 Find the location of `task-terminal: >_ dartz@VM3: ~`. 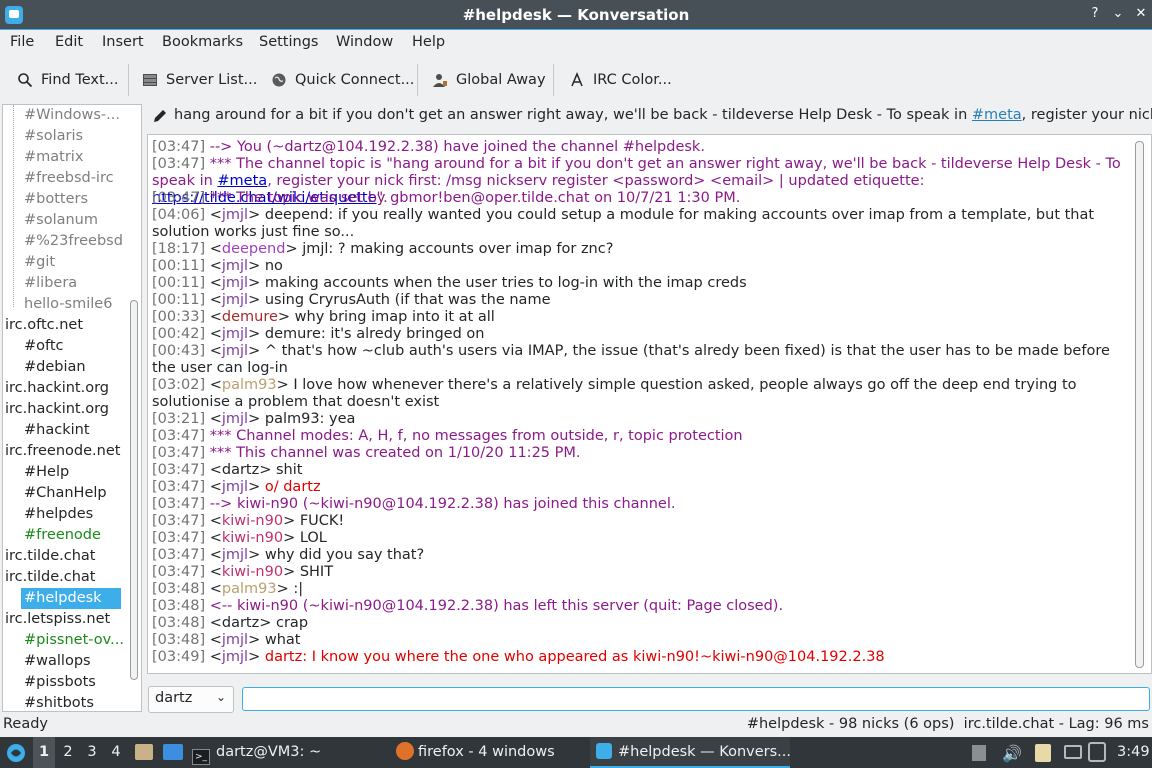

task-terminal: >_ dartz@VM3: ~ is located at coordinates (256, 752).